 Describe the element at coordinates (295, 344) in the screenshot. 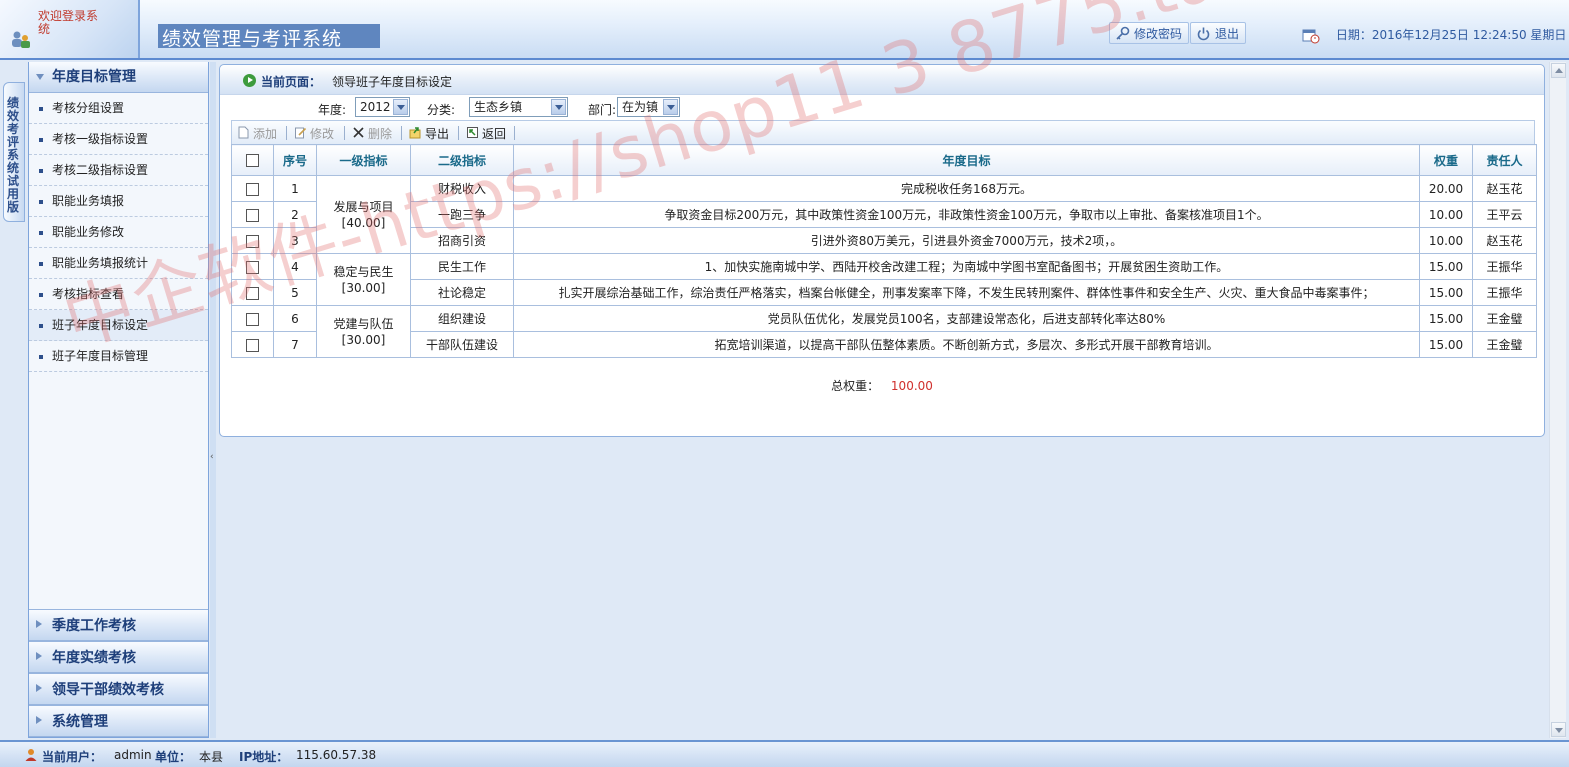

I see `cell-seq: 7` at that location.